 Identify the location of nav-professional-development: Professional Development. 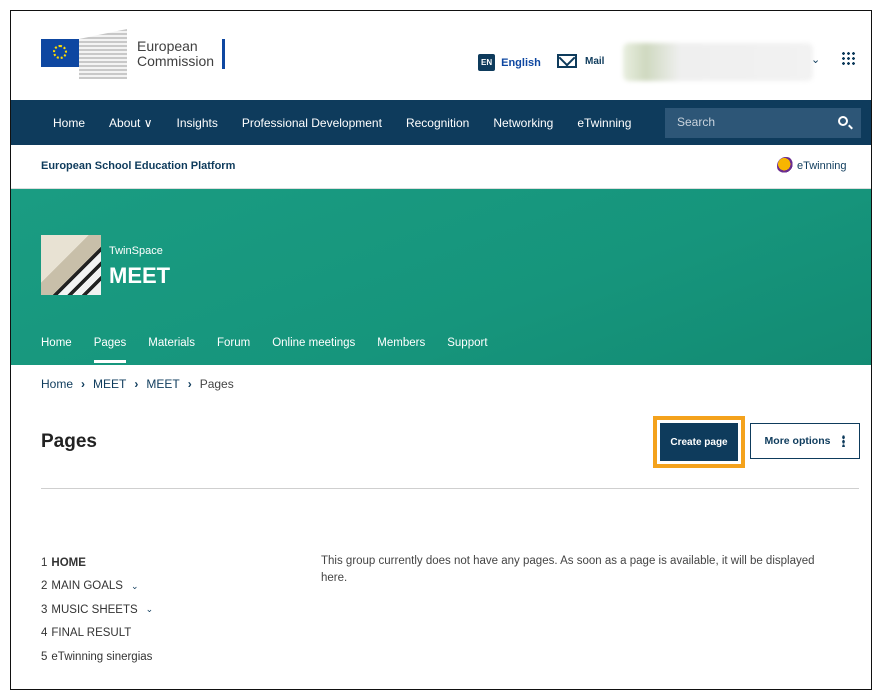
(312, 123).